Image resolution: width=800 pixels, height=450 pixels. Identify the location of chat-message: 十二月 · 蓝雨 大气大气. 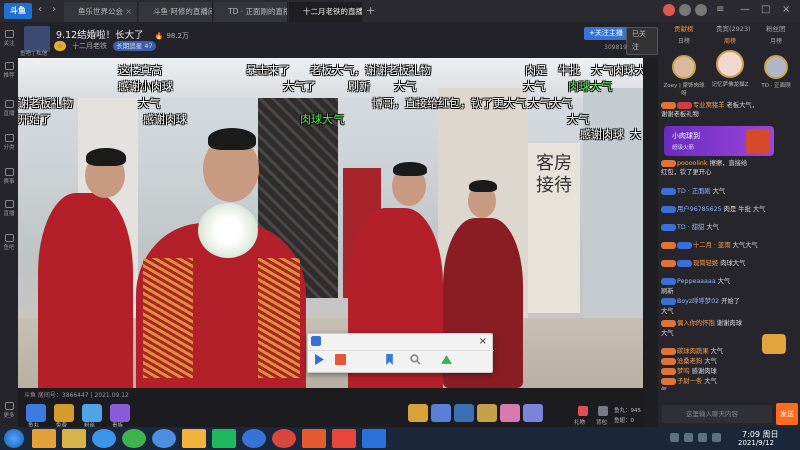
(729, 244).